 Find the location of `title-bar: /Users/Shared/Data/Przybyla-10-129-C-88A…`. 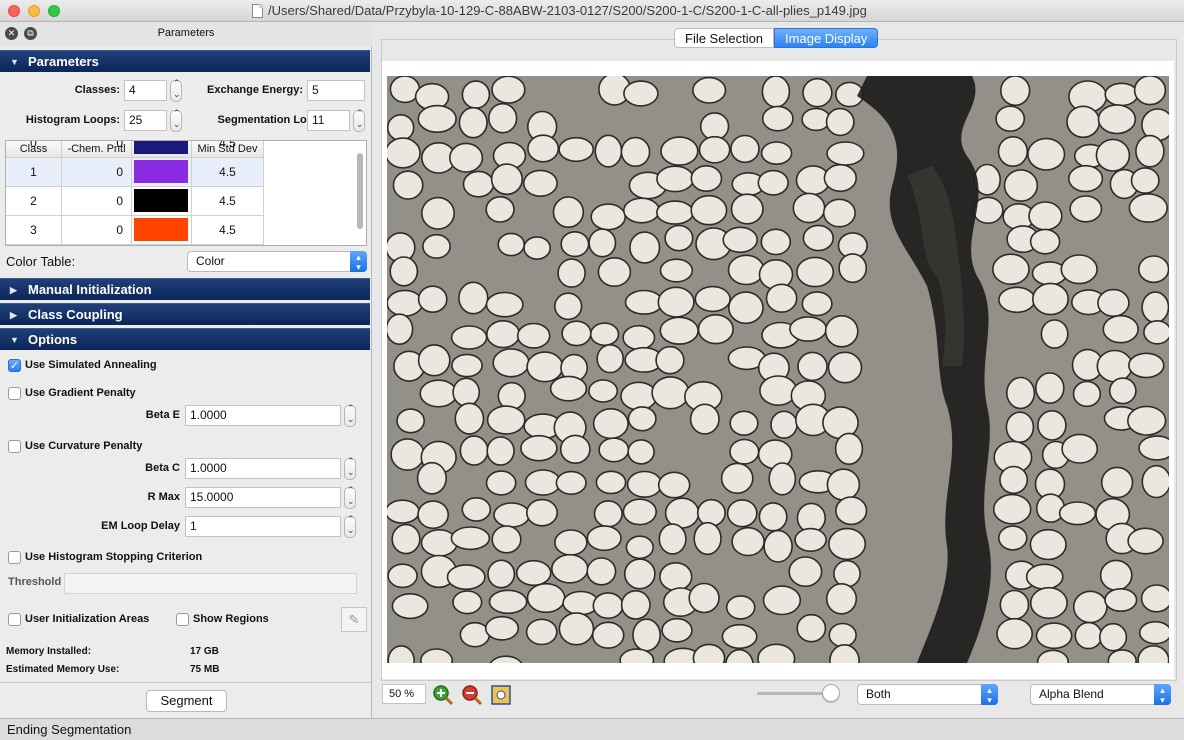

title-bar: /Users/Shared/Data/Przybyla-10-129-C-88A… is located at coordinates (592, 11).